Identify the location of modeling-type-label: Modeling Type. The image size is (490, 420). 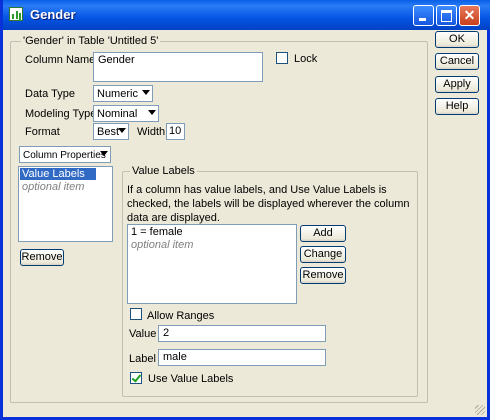
(61, 114).